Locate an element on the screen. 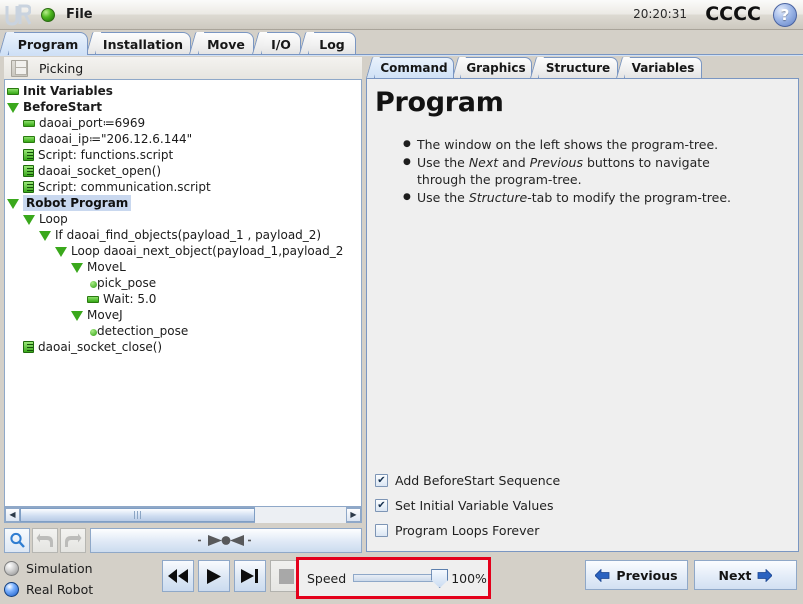 Image resolution: width=803 pixels, height=604 pixels. navigation-buttons: Previous Next is located at coordinates (688, 575).